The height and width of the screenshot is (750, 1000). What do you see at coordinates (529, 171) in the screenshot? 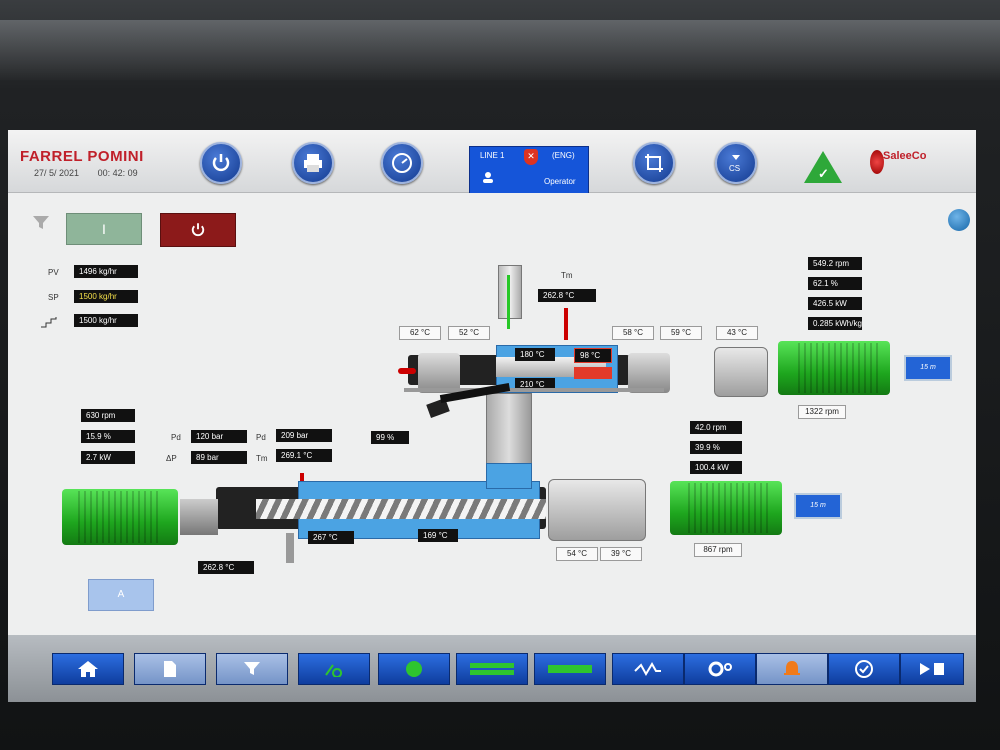
I see `line-status-panel: LINE 1 (ENG) ✕ Operator` at bounding box center [529, 171].